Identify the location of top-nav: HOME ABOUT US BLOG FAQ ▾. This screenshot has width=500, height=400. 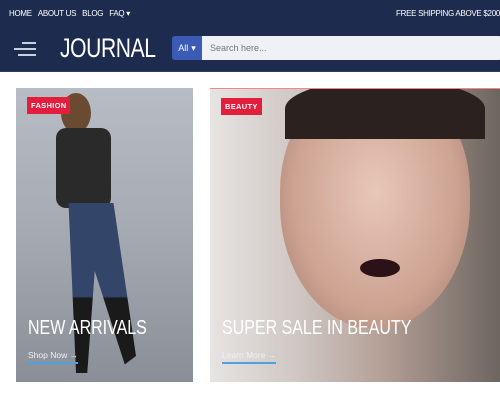
(69, 13).